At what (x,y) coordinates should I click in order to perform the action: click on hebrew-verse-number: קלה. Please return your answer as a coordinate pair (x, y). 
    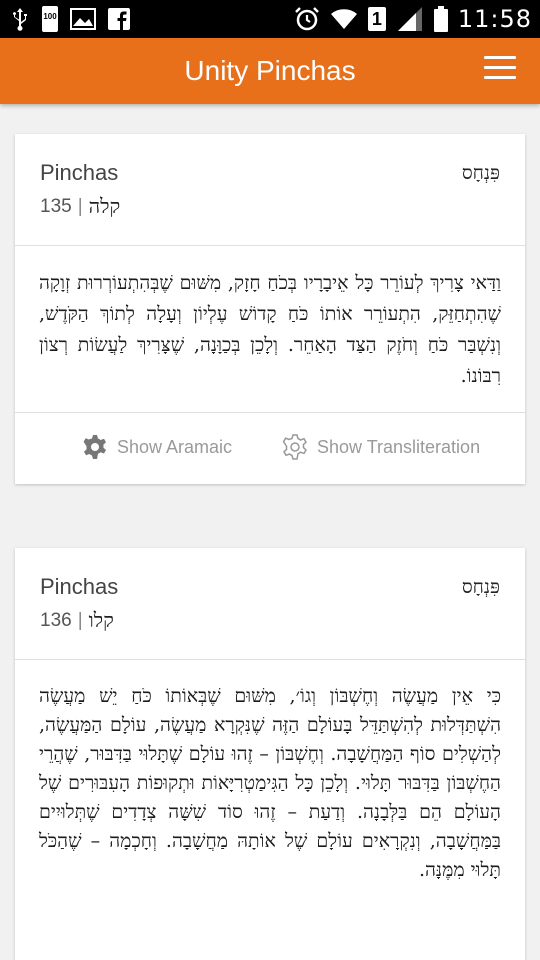
    Looking at the image, I should click on (104, 206).